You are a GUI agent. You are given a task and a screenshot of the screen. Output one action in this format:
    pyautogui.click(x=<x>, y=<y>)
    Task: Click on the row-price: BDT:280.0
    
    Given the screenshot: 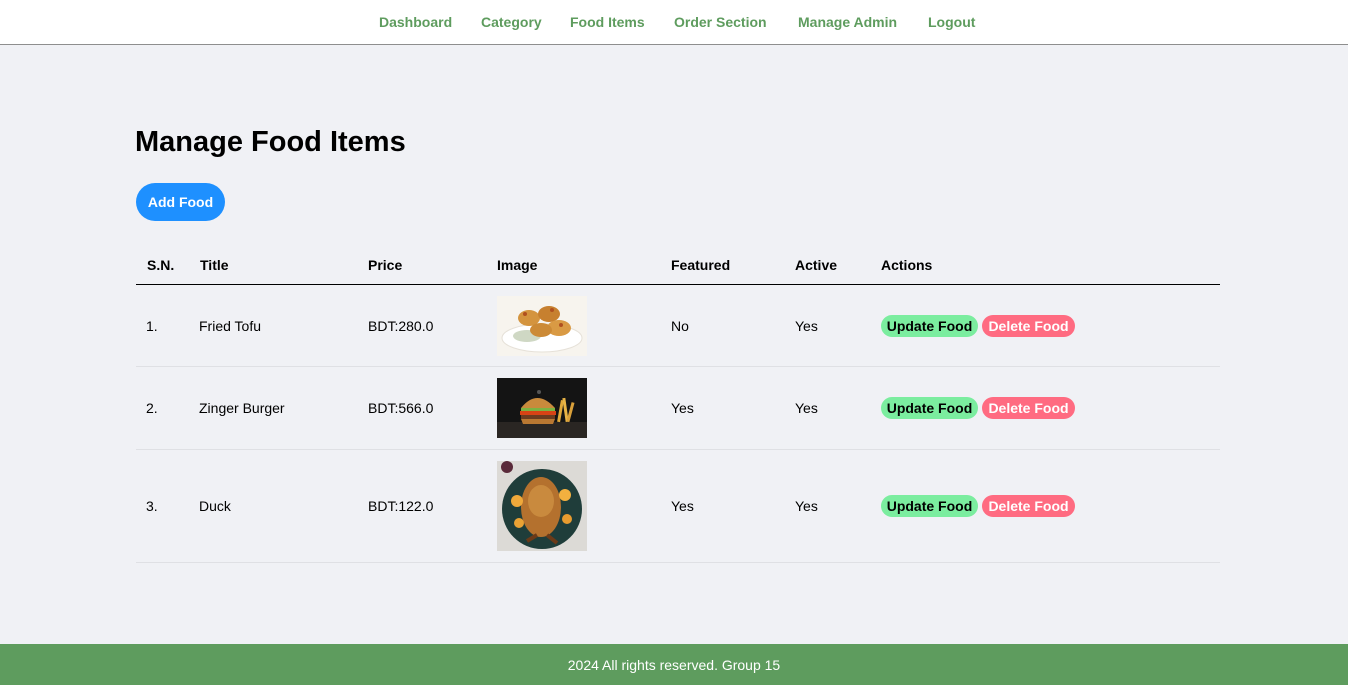 What is the action you would take?
    pyautogui.click(x=401, y=326)
    